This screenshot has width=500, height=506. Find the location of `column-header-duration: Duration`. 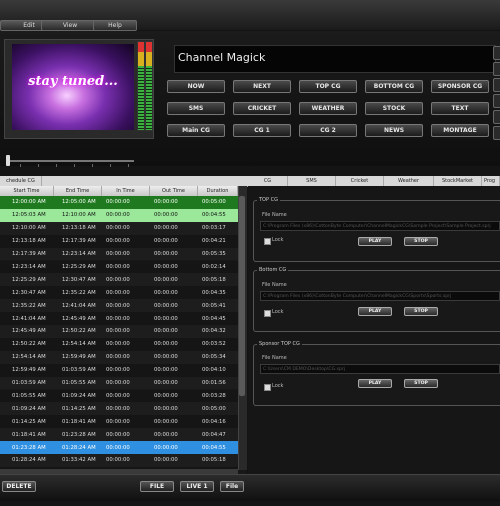

column-header-duration: Duration is located at coordinates (218, 191).